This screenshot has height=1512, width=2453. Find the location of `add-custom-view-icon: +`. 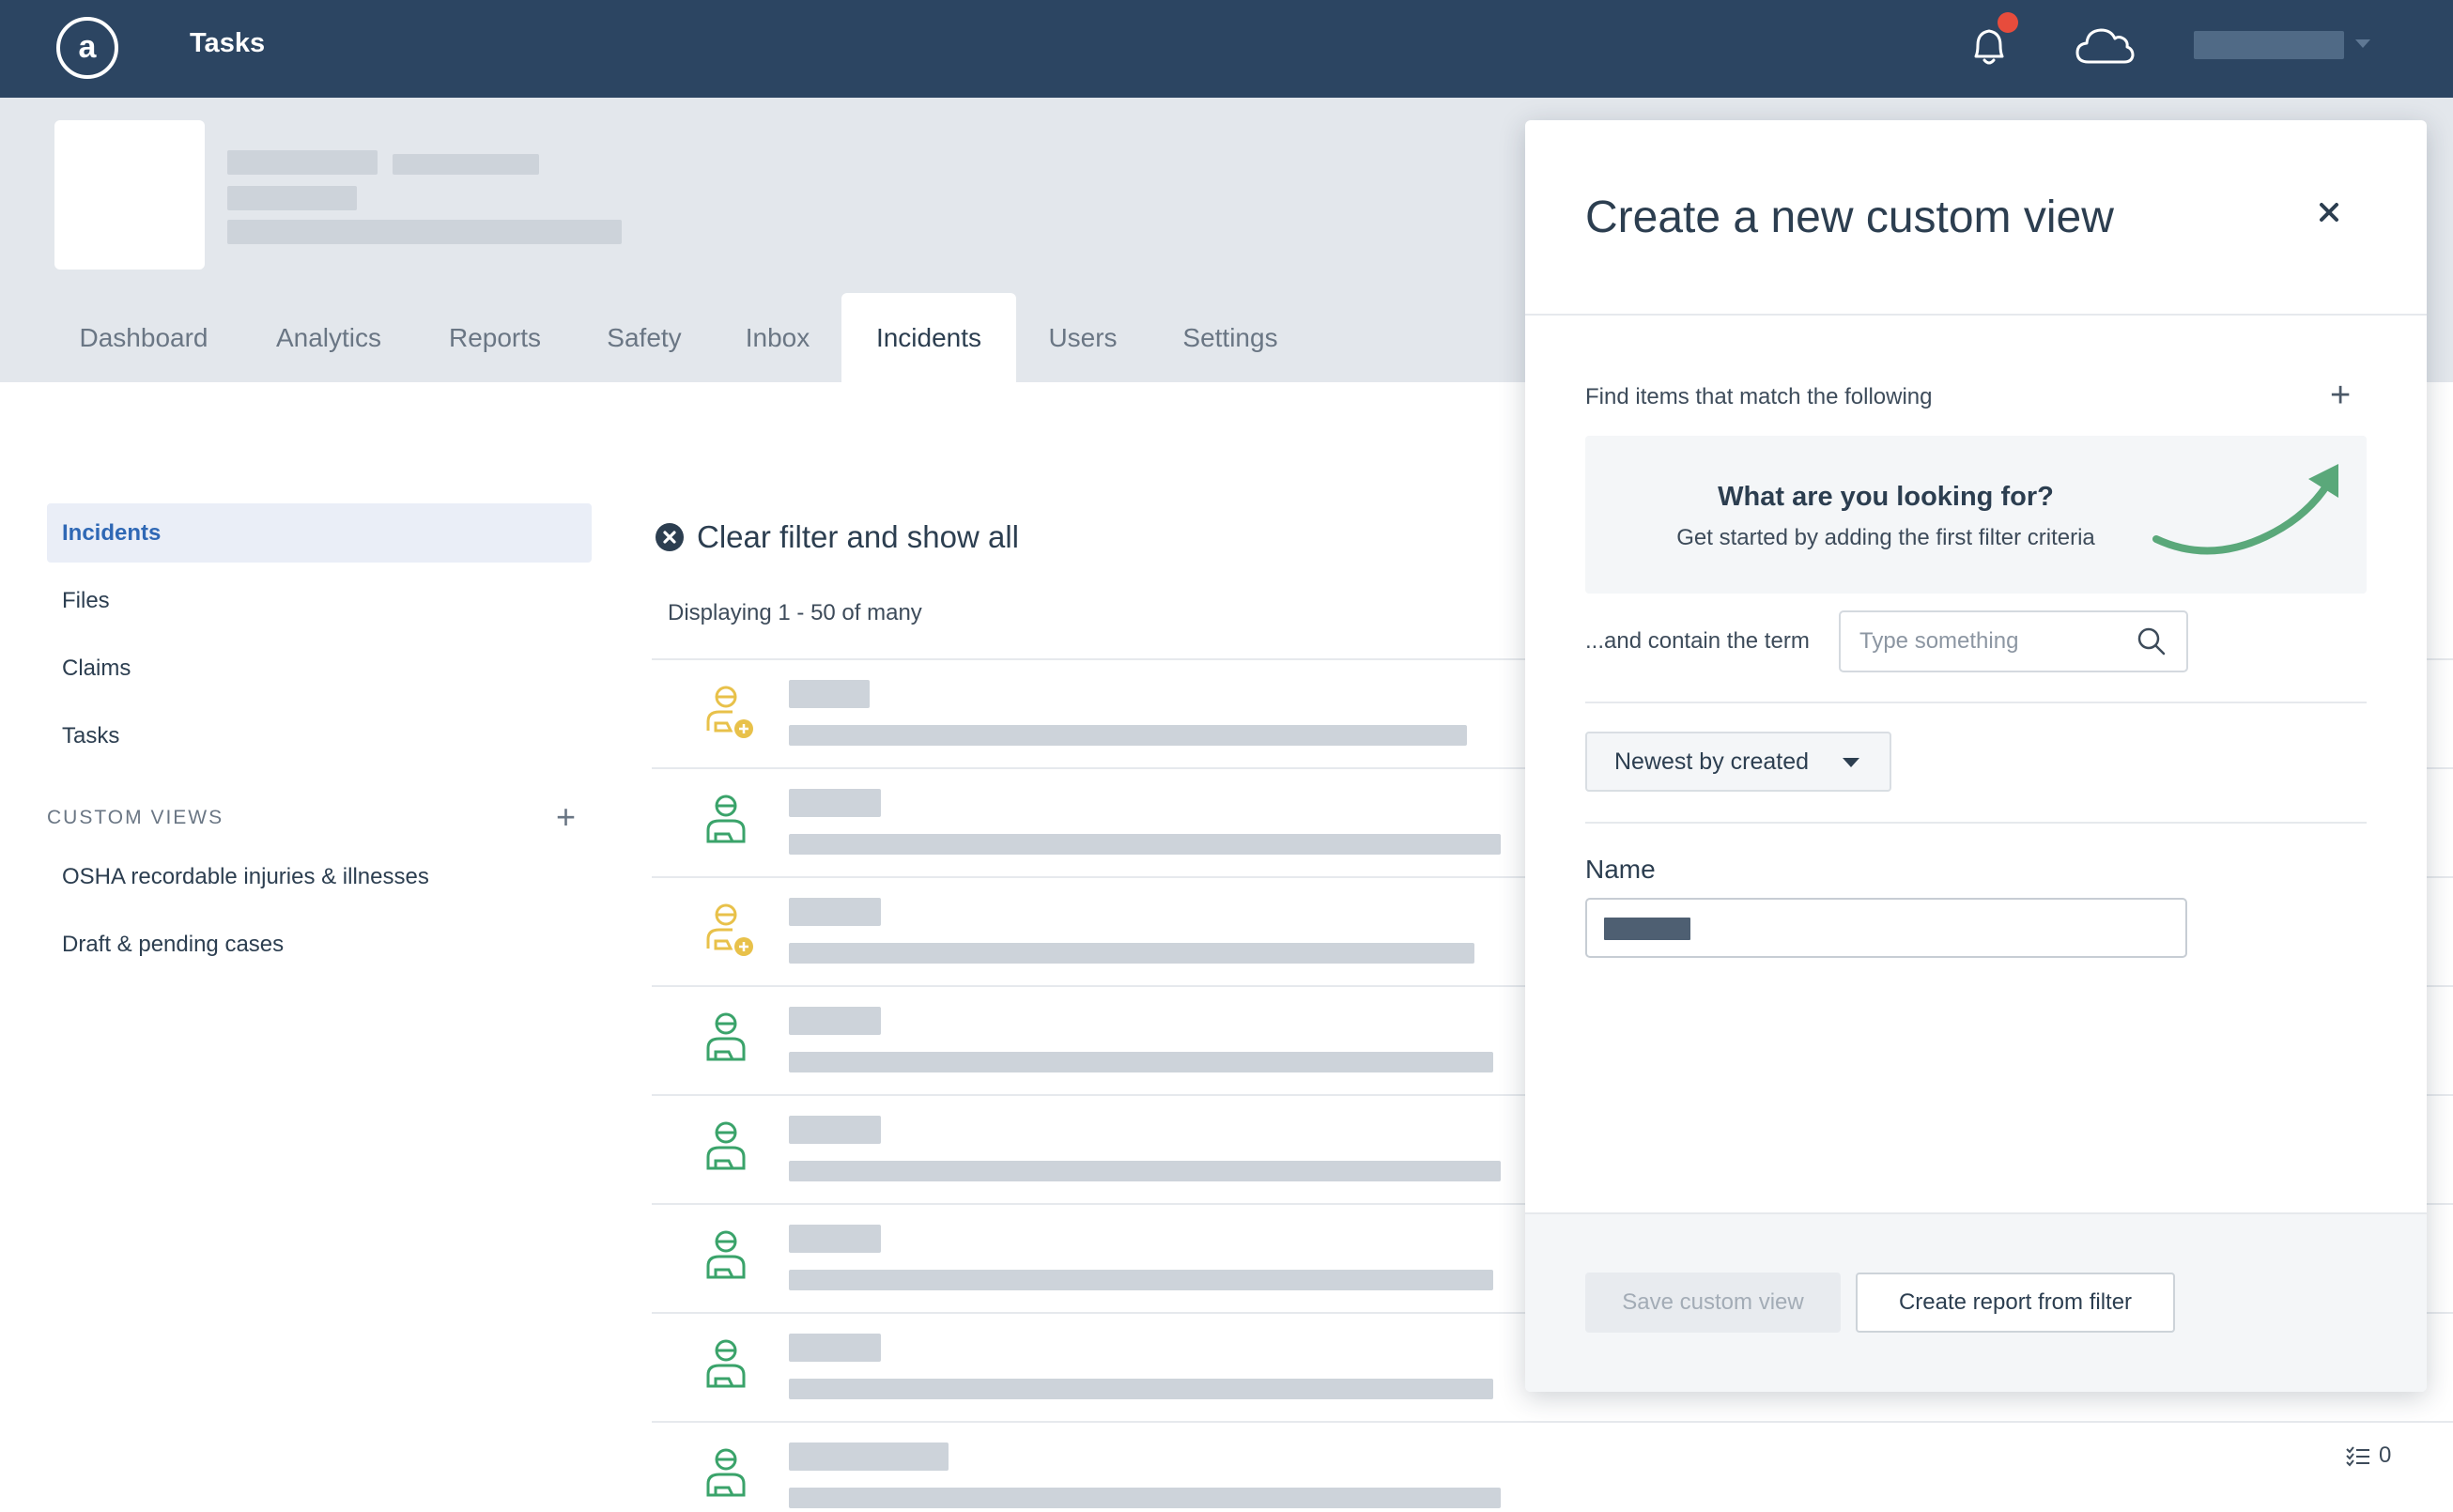

add-custom-view-icon: + is located at coordinates (566, 817).